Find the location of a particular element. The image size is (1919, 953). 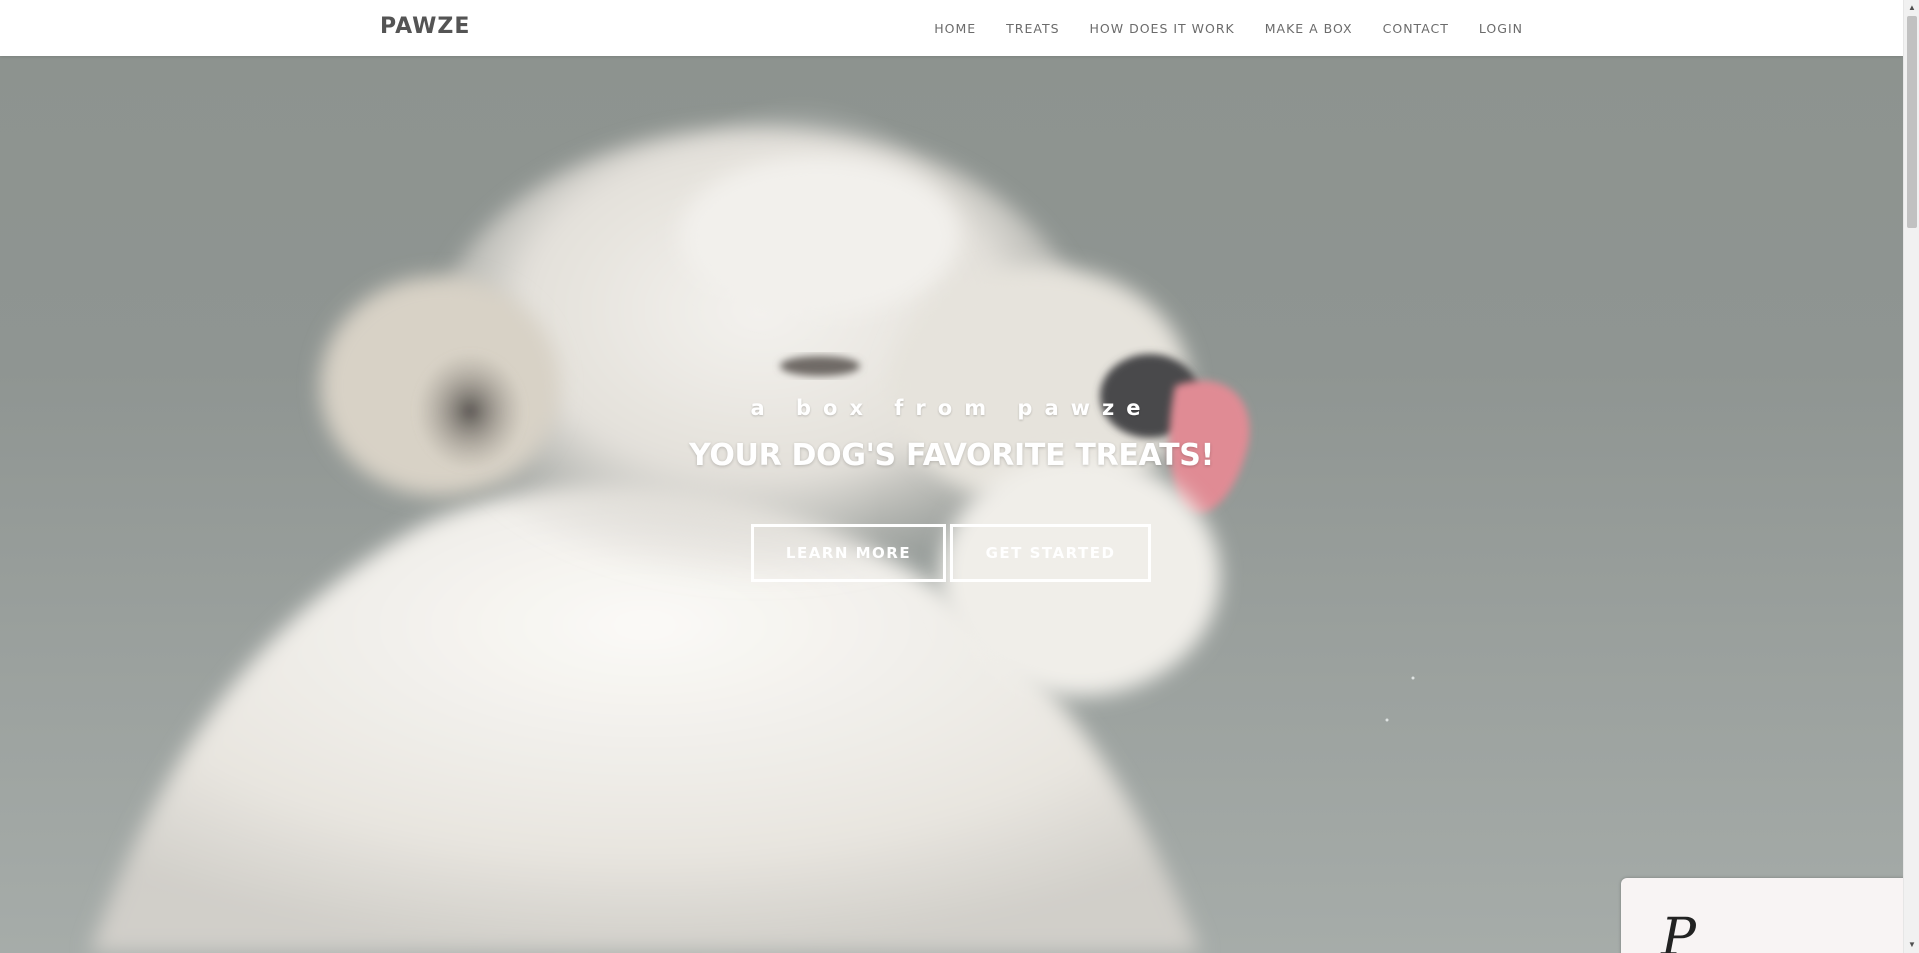

nav-contact: CONTACT is located at coordinates (1416, 28).